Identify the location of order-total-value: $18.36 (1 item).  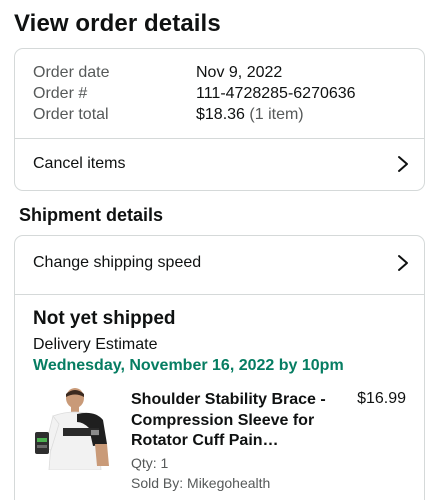
(250, 115).